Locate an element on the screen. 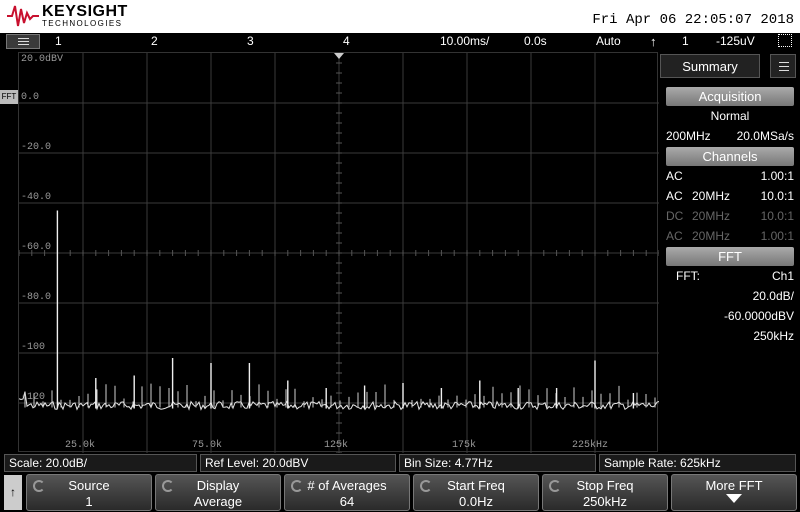  info-sample-rate: Sample Rate: 625kHz is located at coordinates (697, 463).